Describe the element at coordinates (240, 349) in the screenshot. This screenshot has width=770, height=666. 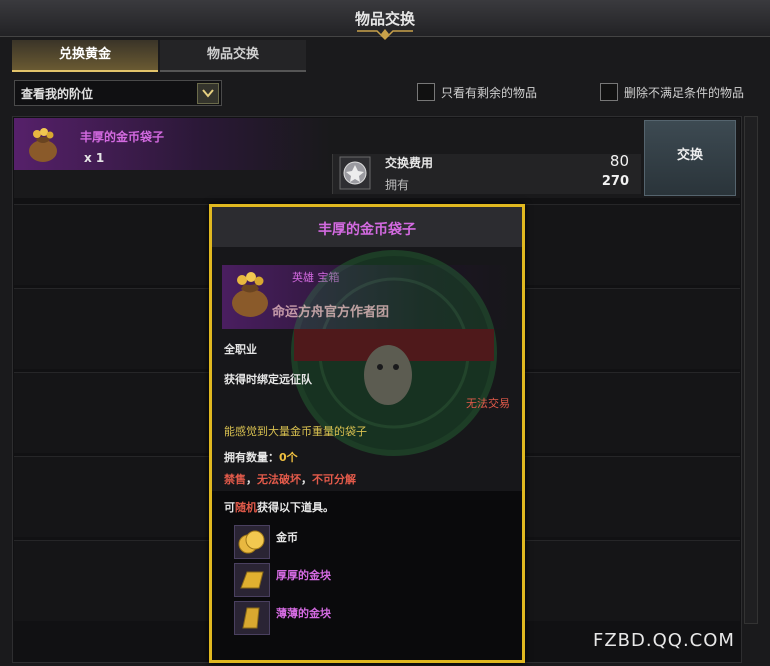
I see `tooltip-class: 全职业` at that location.